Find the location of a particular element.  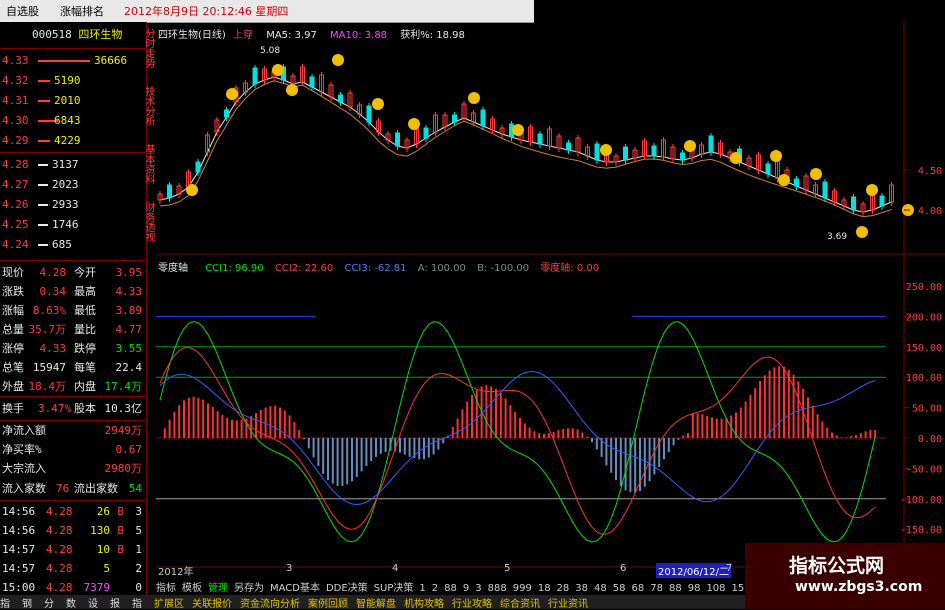

footer-item: 分 is located at coordinates (49, 604).